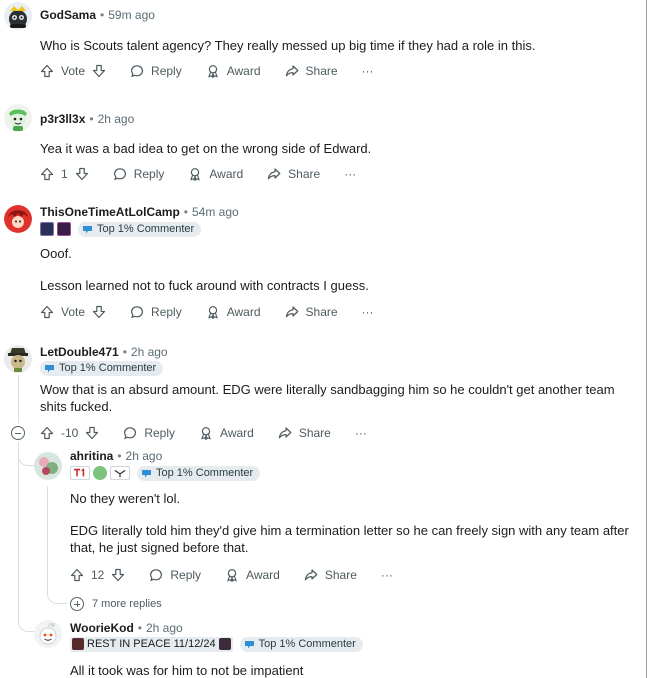 This screenshot has width=649, height=678. I want to click on page-edge, so click(646, 339).